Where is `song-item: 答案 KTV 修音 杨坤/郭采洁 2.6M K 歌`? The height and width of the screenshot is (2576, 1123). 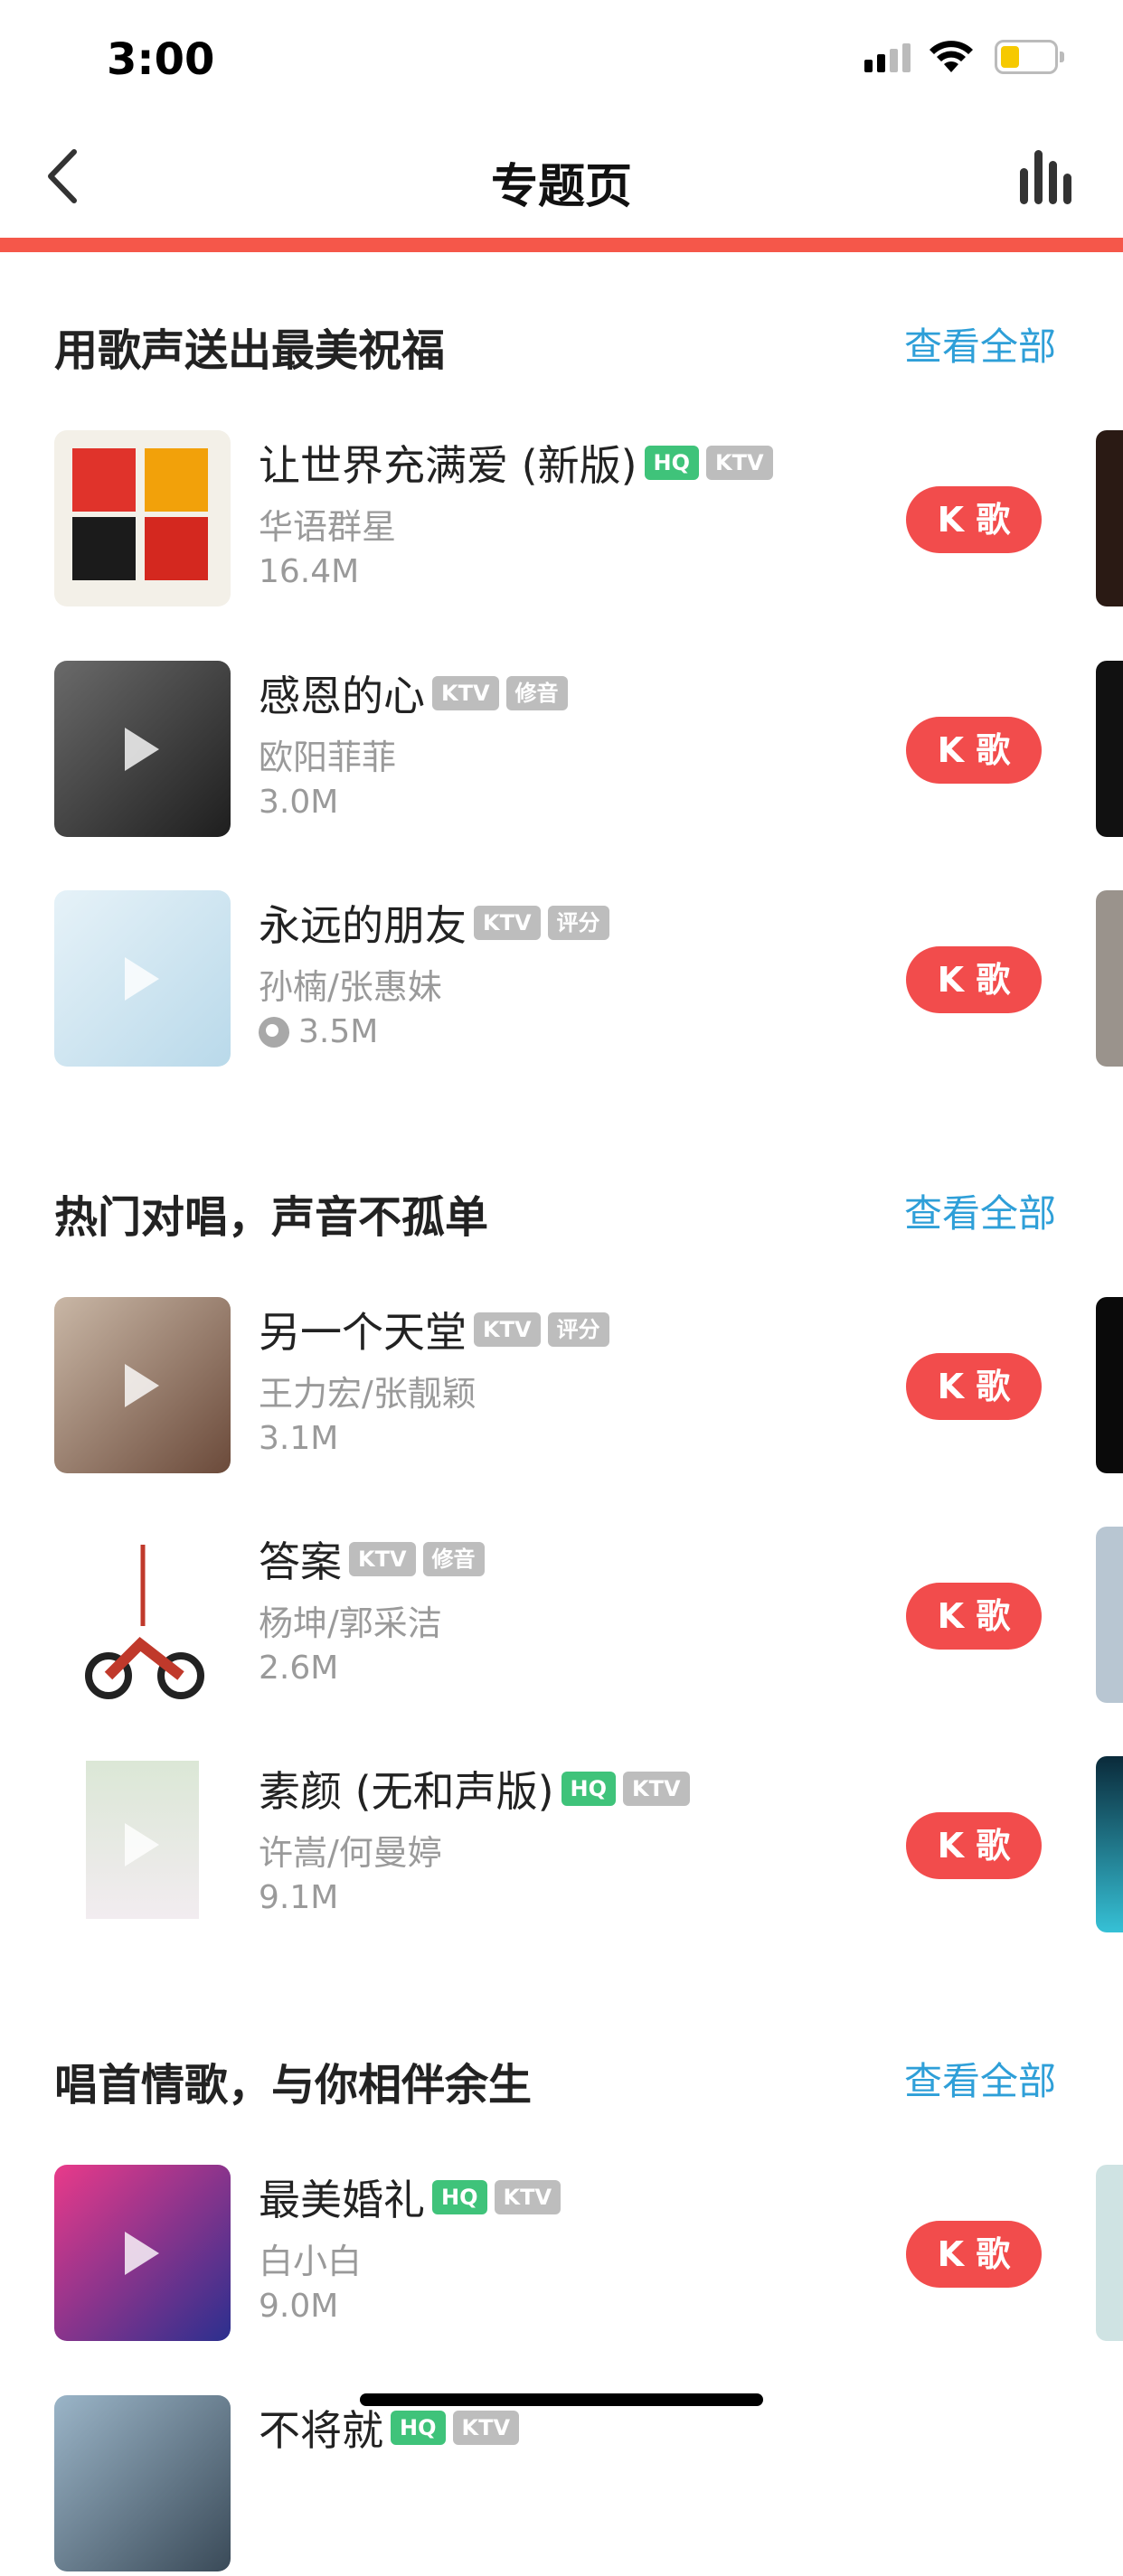
song-item: 答案 KTV 修音 杨坤/郭采洁 2.6M K 歌 is located at coordinates (561, 1617).